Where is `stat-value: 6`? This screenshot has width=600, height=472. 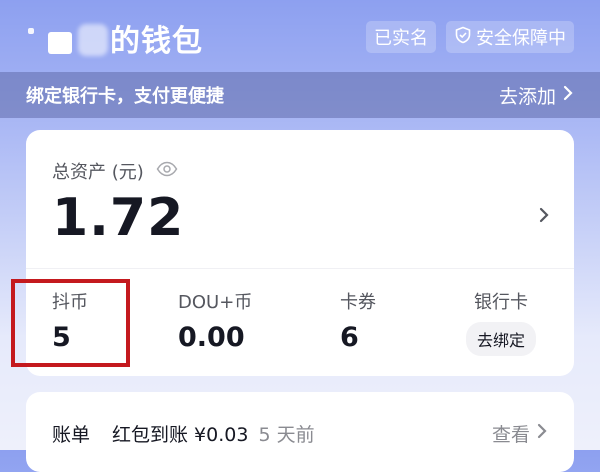
stat-value: 6 is located at coordinates (349, 337).